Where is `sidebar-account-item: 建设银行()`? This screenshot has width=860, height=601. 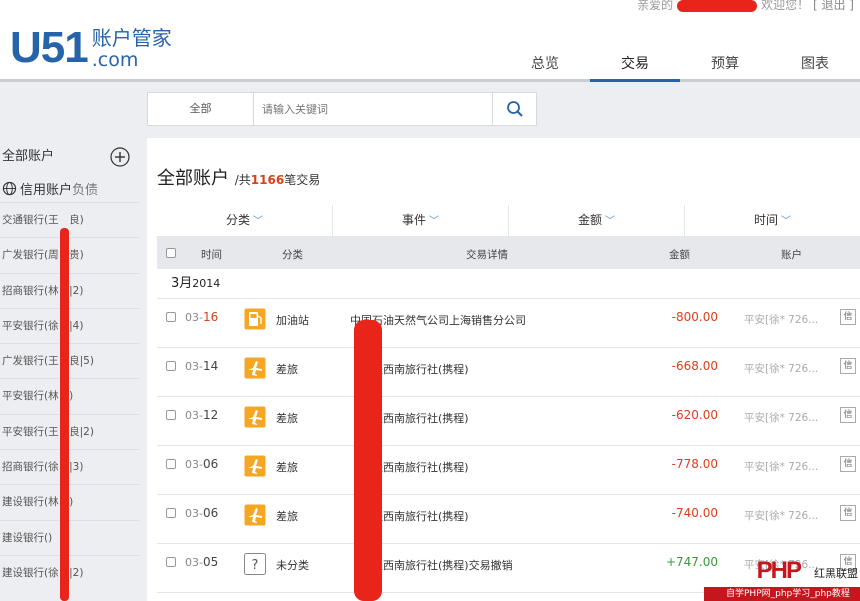
sidebar-account-item: 建设银行() is located at coordinates (70, 537).